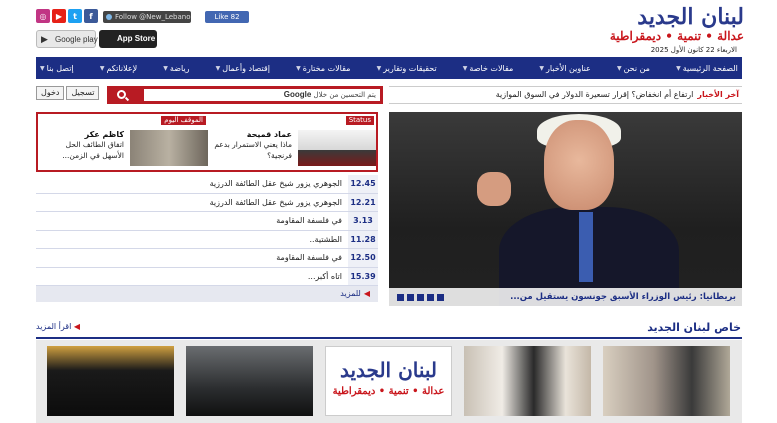  I want to click on image-fist, so click(494, 189).